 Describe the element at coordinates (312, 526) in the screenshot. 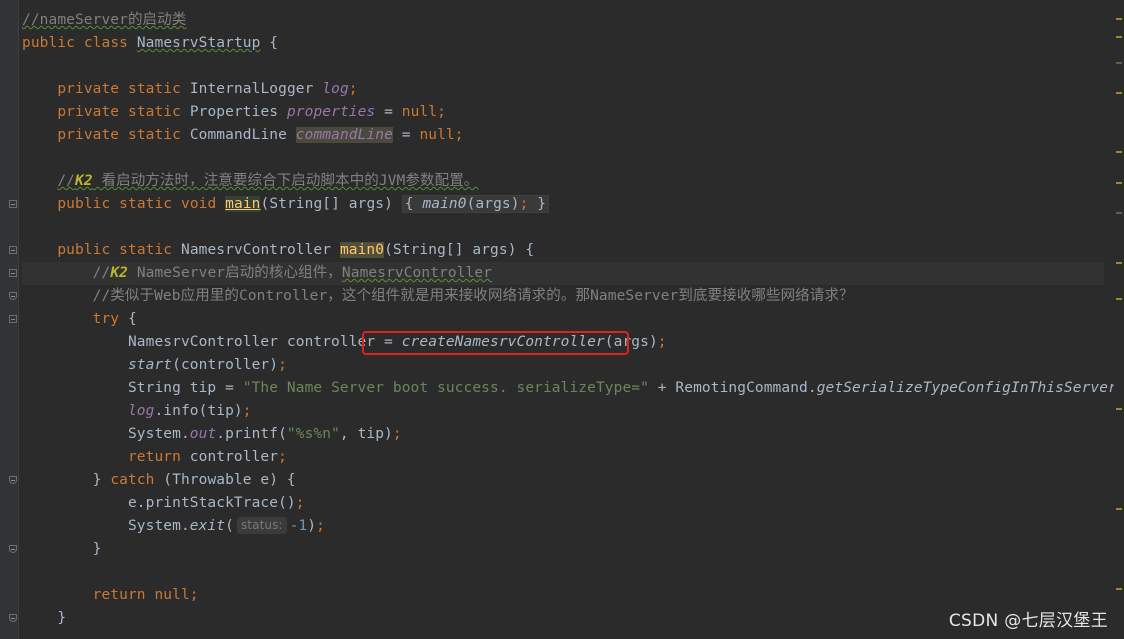

I see `paren: )` at that location.